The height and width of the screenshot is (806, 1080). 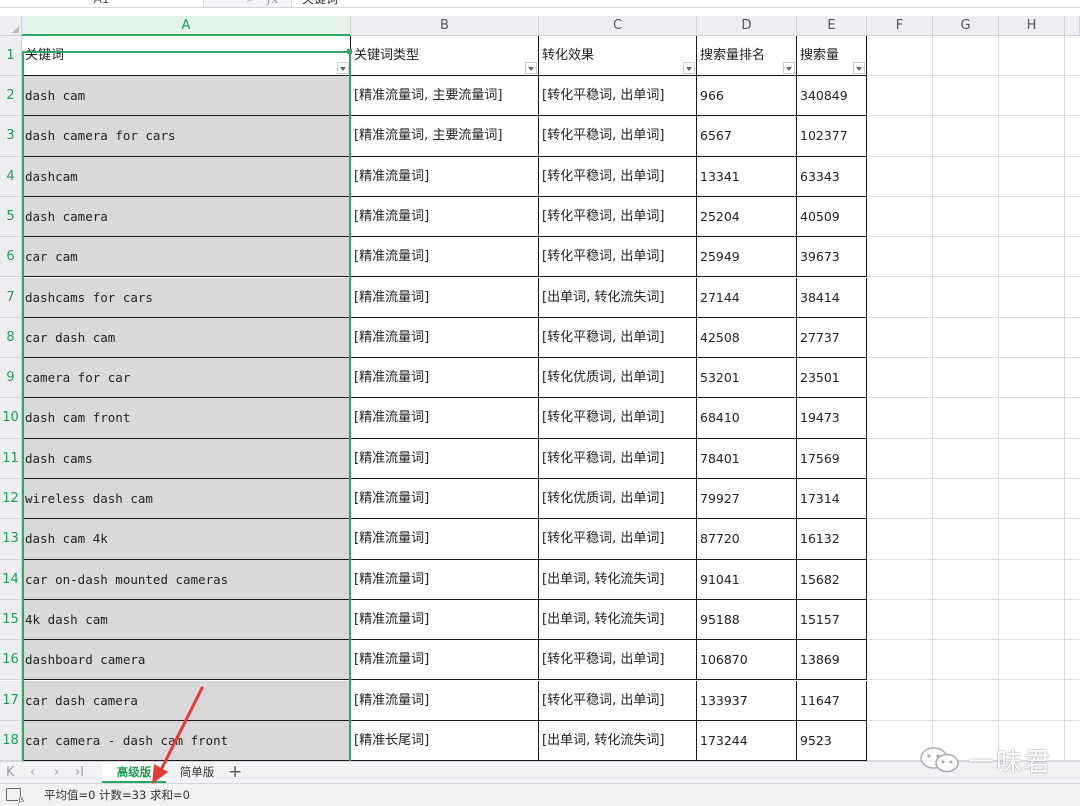 I want to click on search-rank-cell: 13341, so click(x=747, y=176).